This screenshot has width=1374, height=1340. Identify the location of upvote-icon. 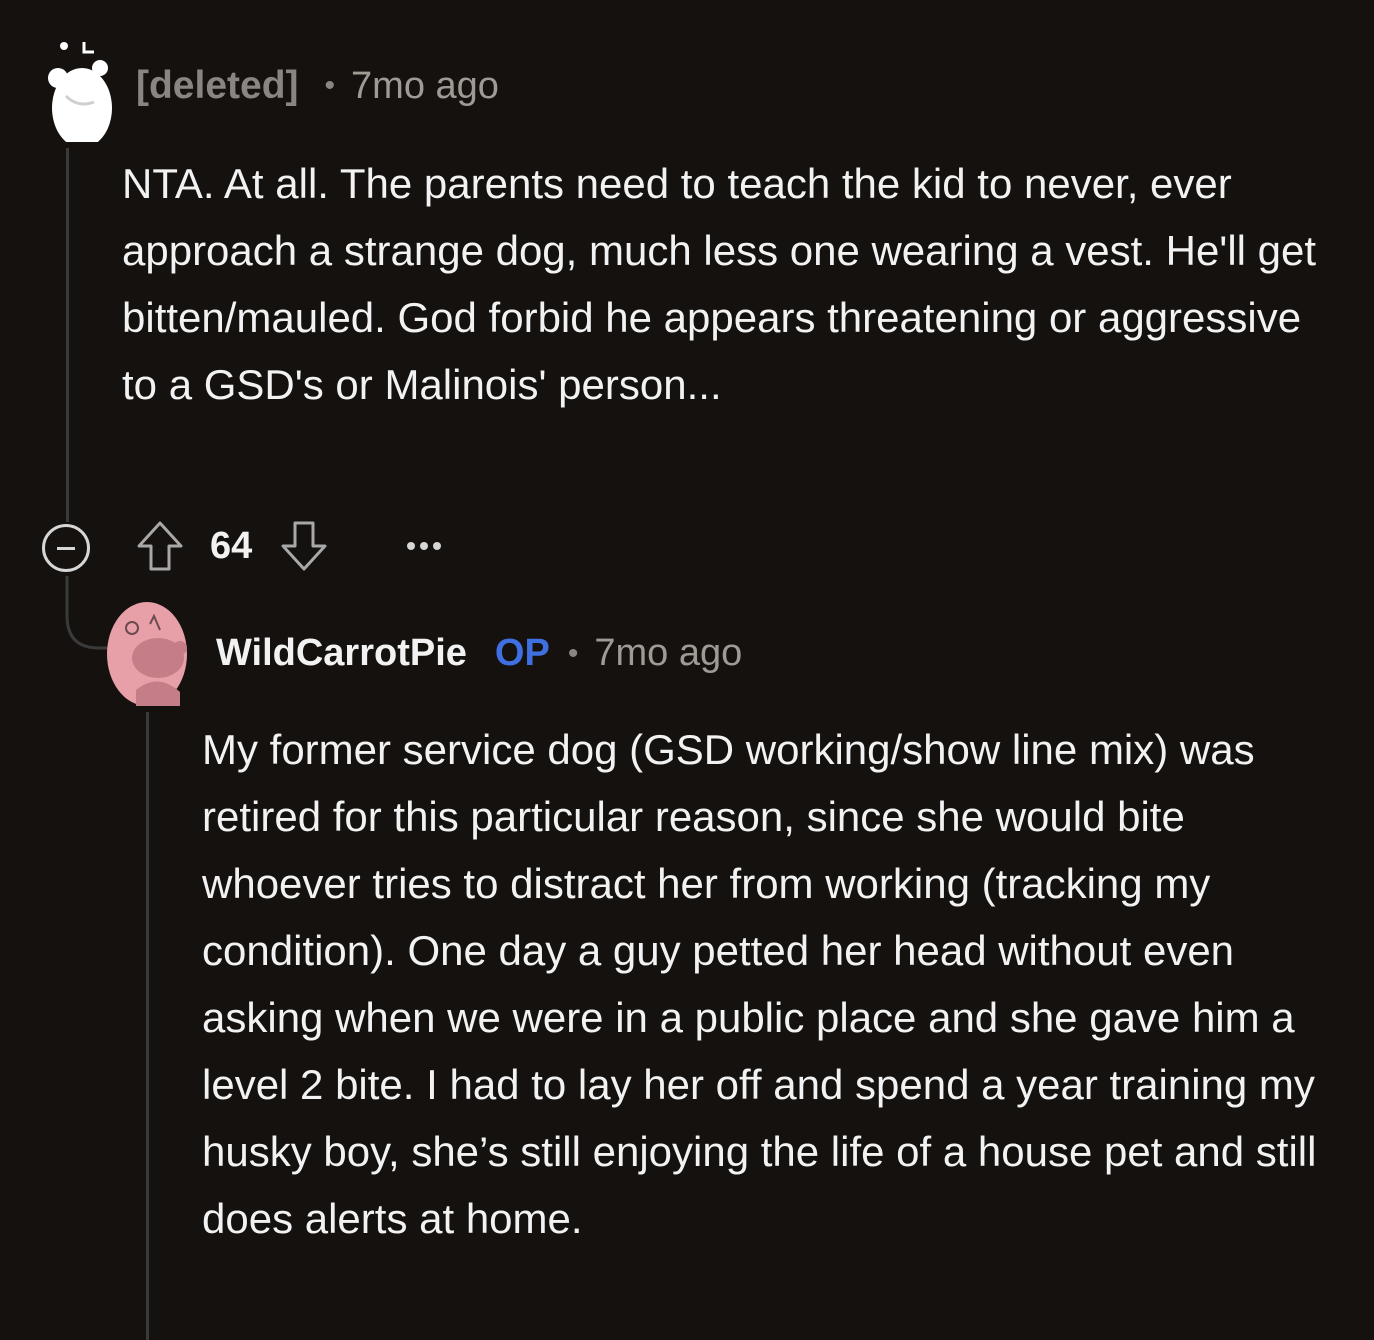
(160, 546).